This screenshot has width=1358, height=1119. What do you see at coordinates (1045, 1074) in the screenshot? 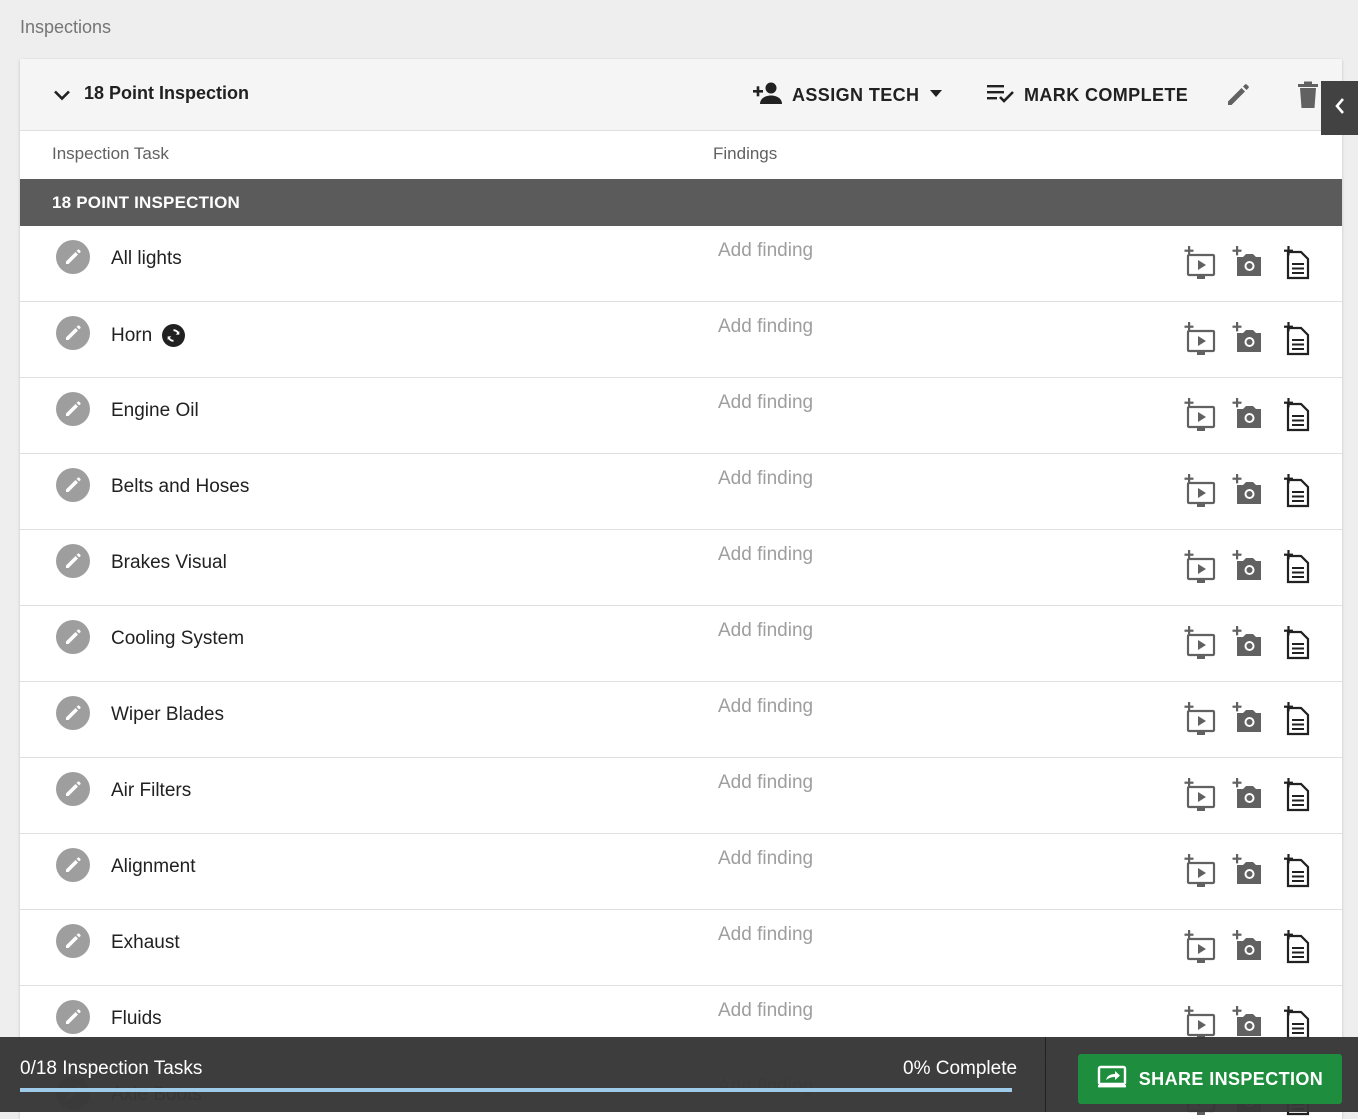
I see `footer-divider` at bounding box center [1045, 1074].